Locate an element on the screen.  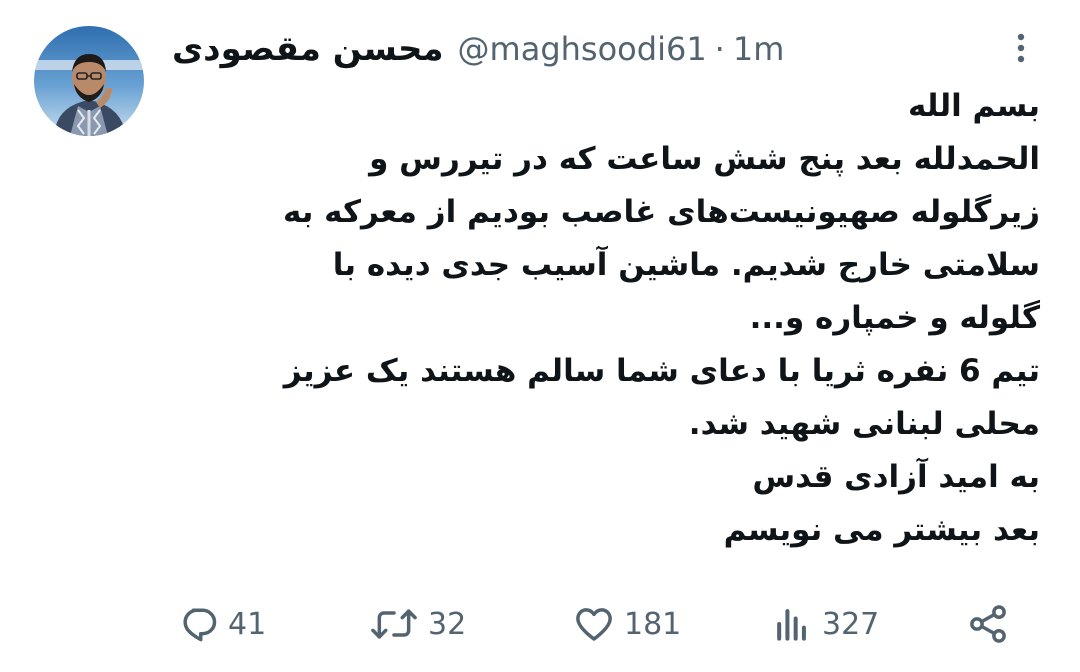
views-count: 327 is located at coordinates (851, 624).